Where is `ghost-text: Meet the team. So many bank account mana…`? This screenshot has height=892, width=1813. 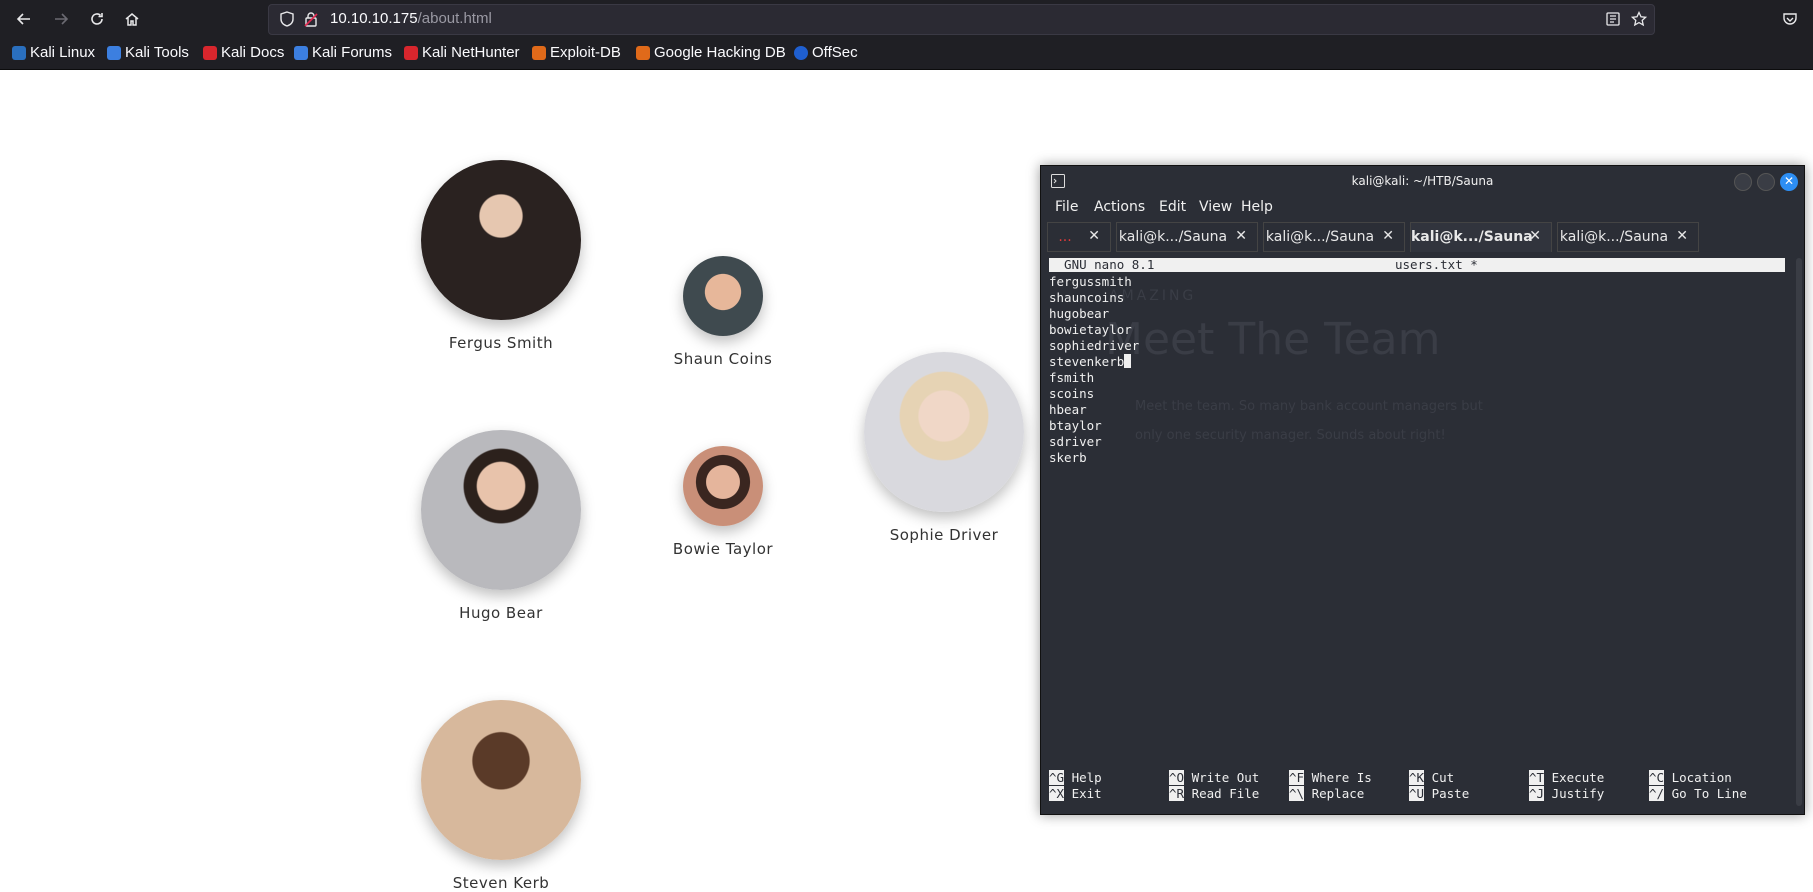
ghost-text: Meet the team. So many bank account mana… is located at coordinates (1309, 406).